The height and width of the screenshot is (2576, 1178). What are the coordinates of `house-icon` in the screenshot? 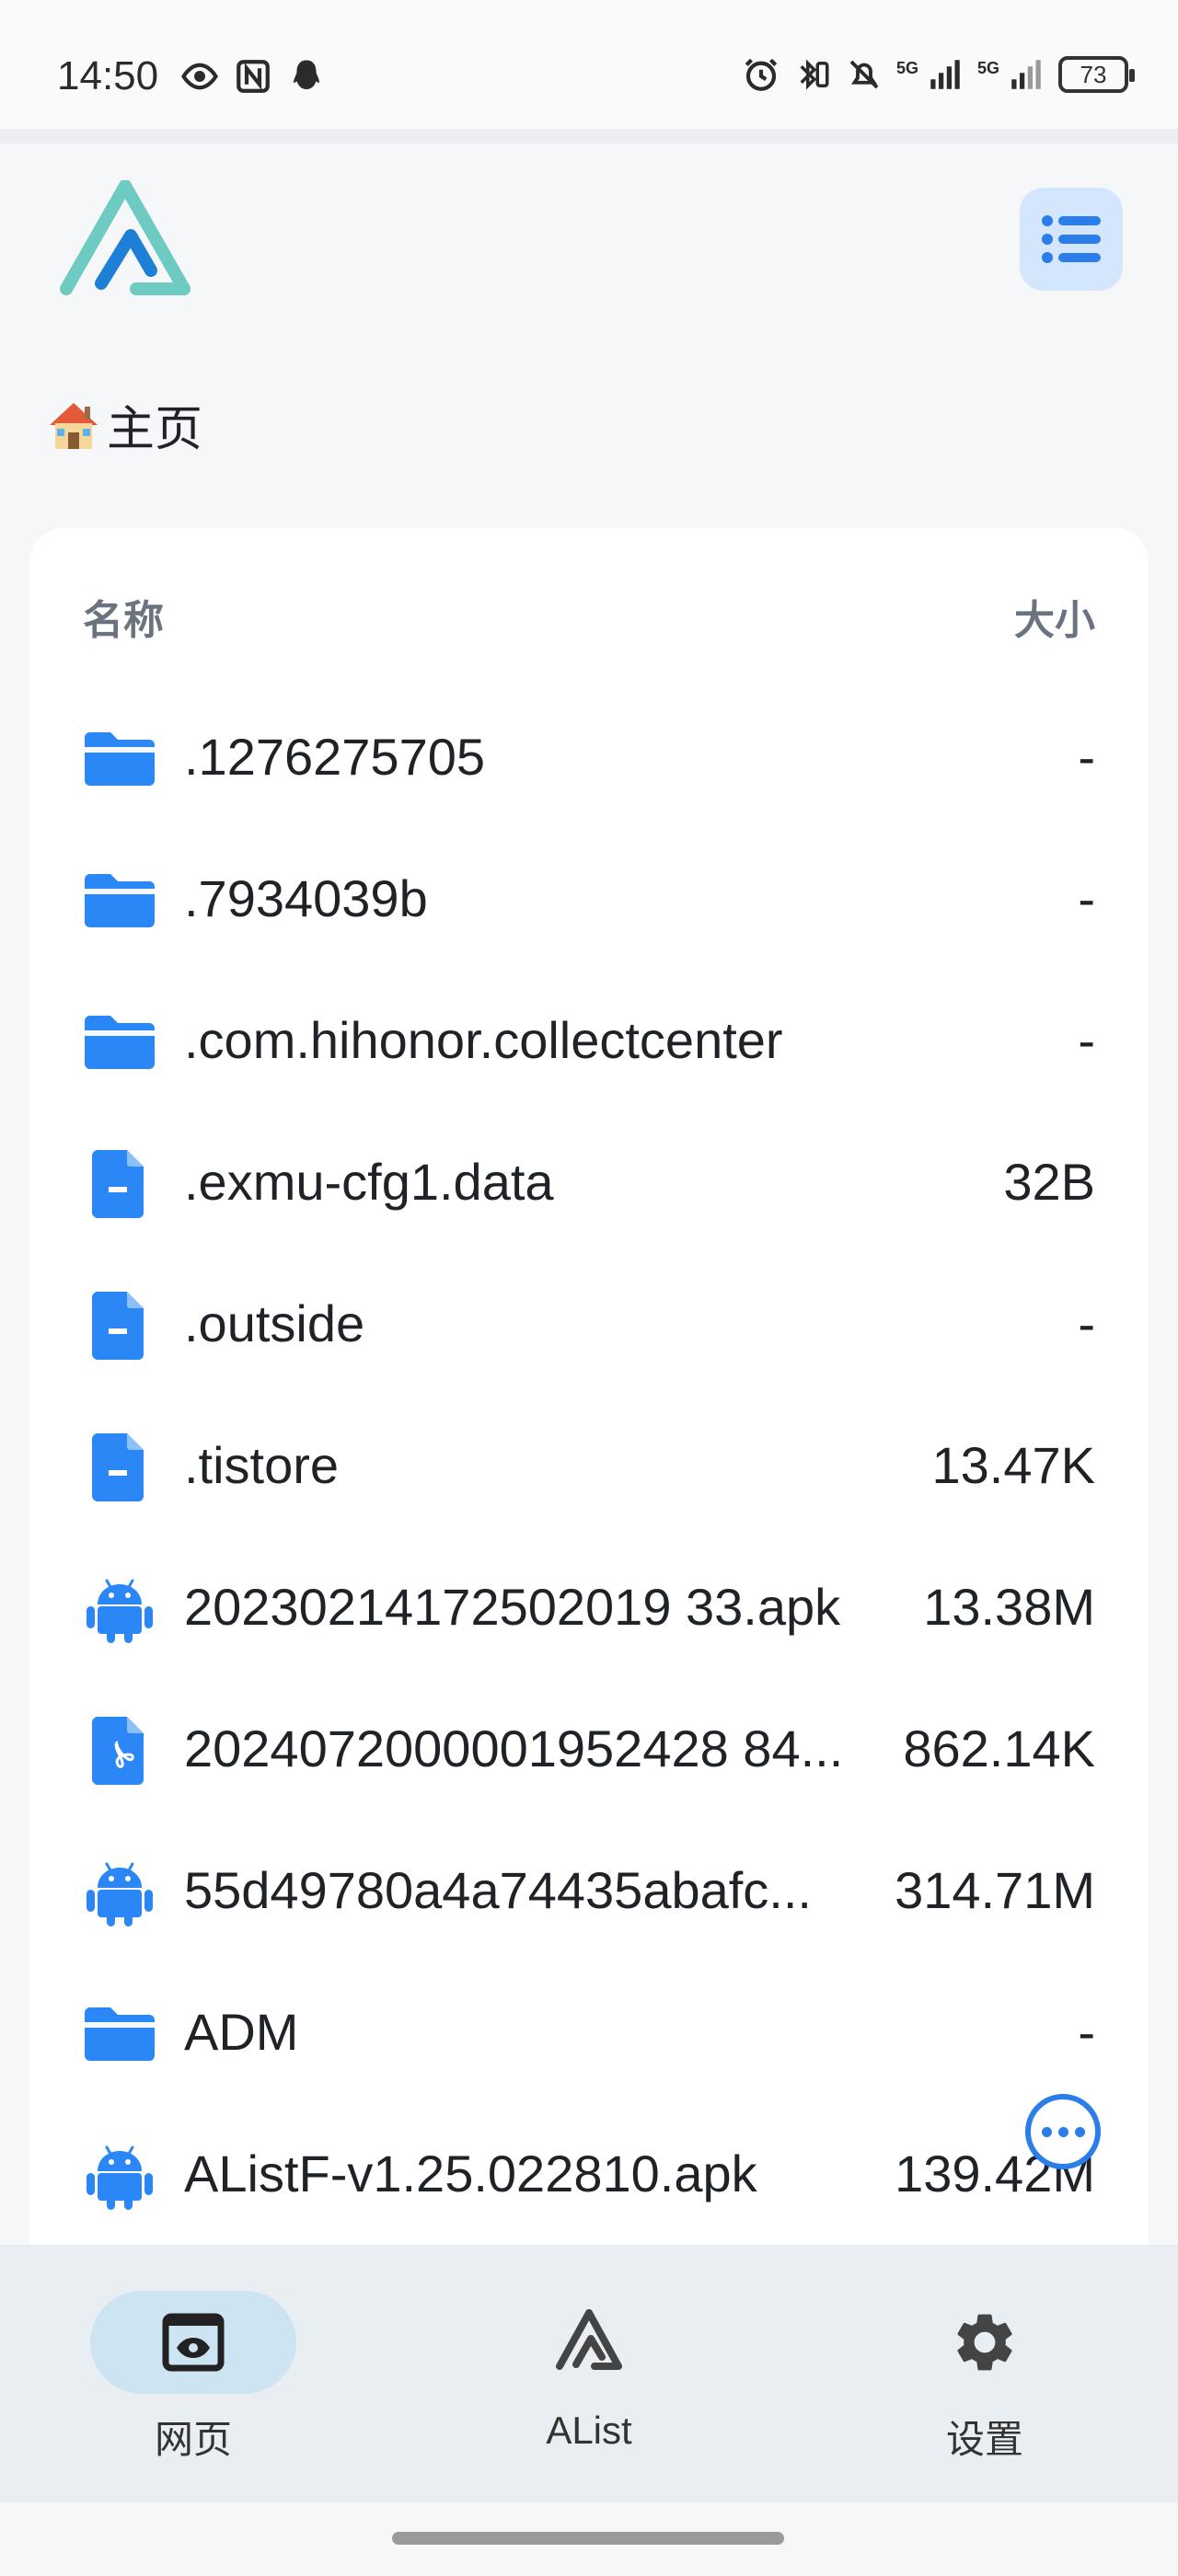 It's located at (74, 425).